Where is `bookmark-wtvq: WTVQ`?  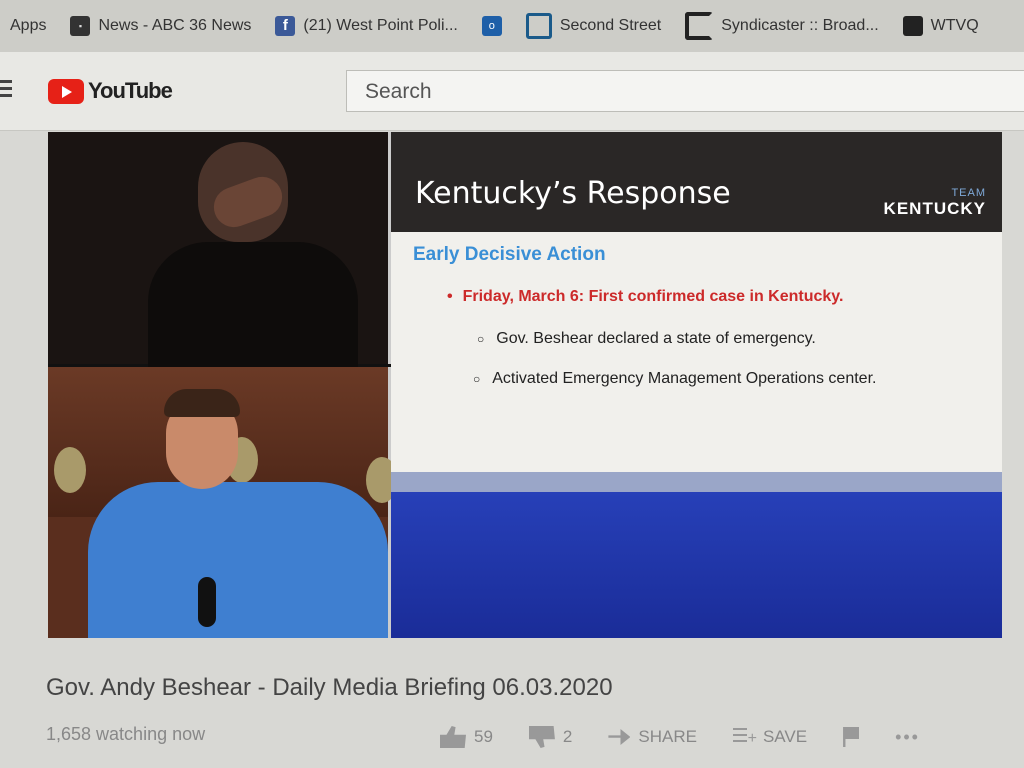 bookmark-wtvq: WTVQ is located at coordinates (943, 26).